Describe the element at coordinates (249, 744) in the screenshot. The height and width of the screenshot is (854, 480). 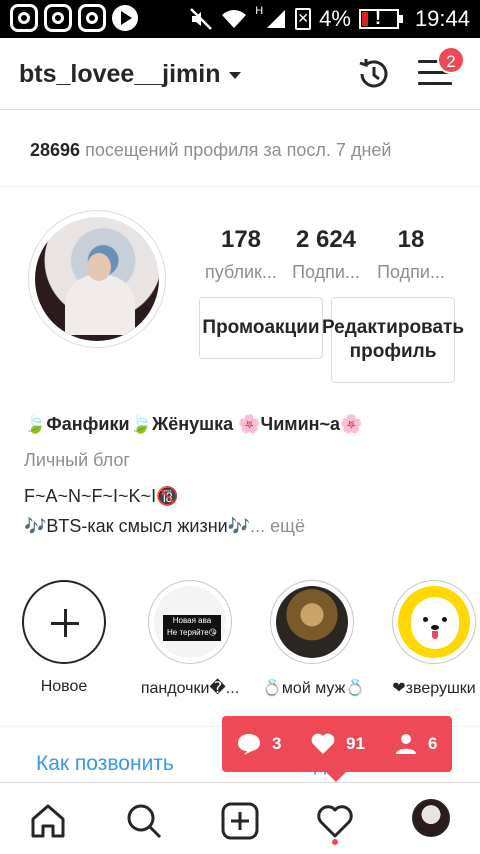
I see `comment-icon` at that location.